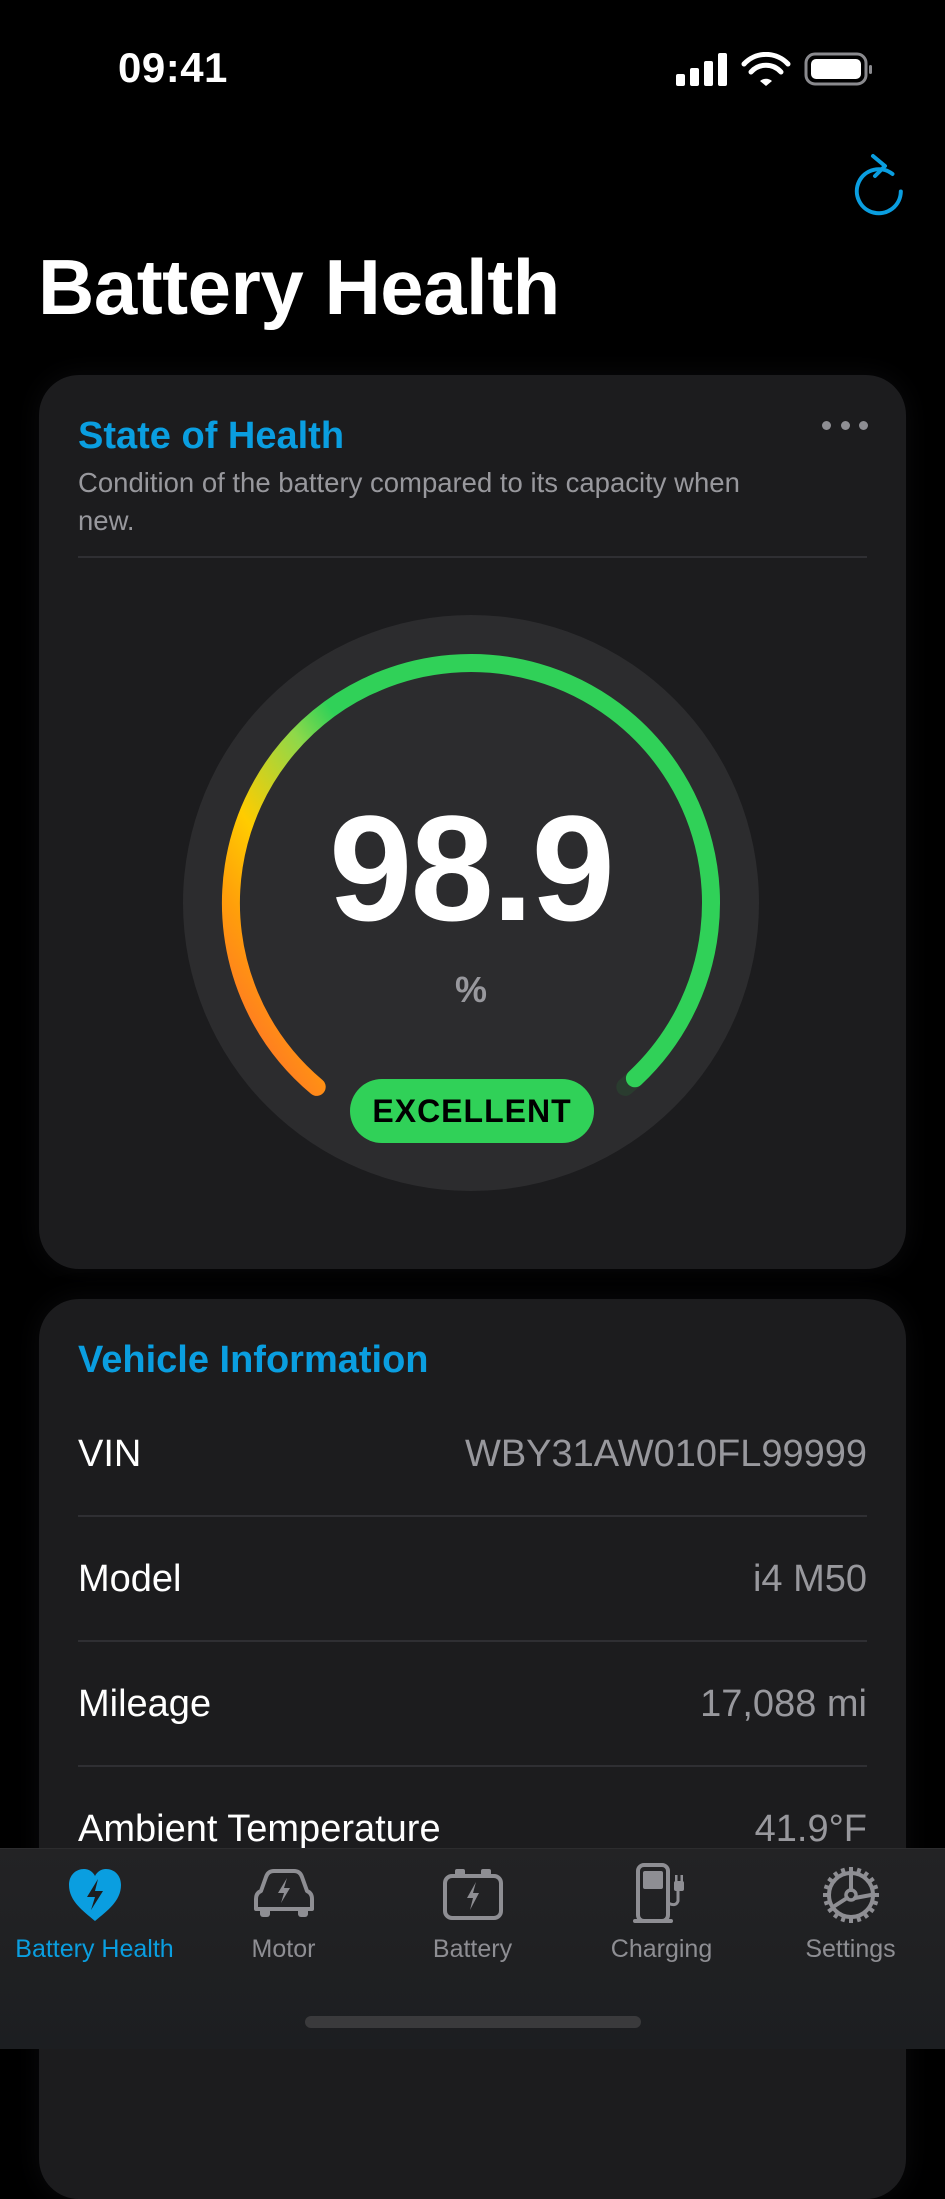 The height and width of the screenshot is (2199, 945). I want to click on info-label: Ambient Temperature, so click(259, 1829).